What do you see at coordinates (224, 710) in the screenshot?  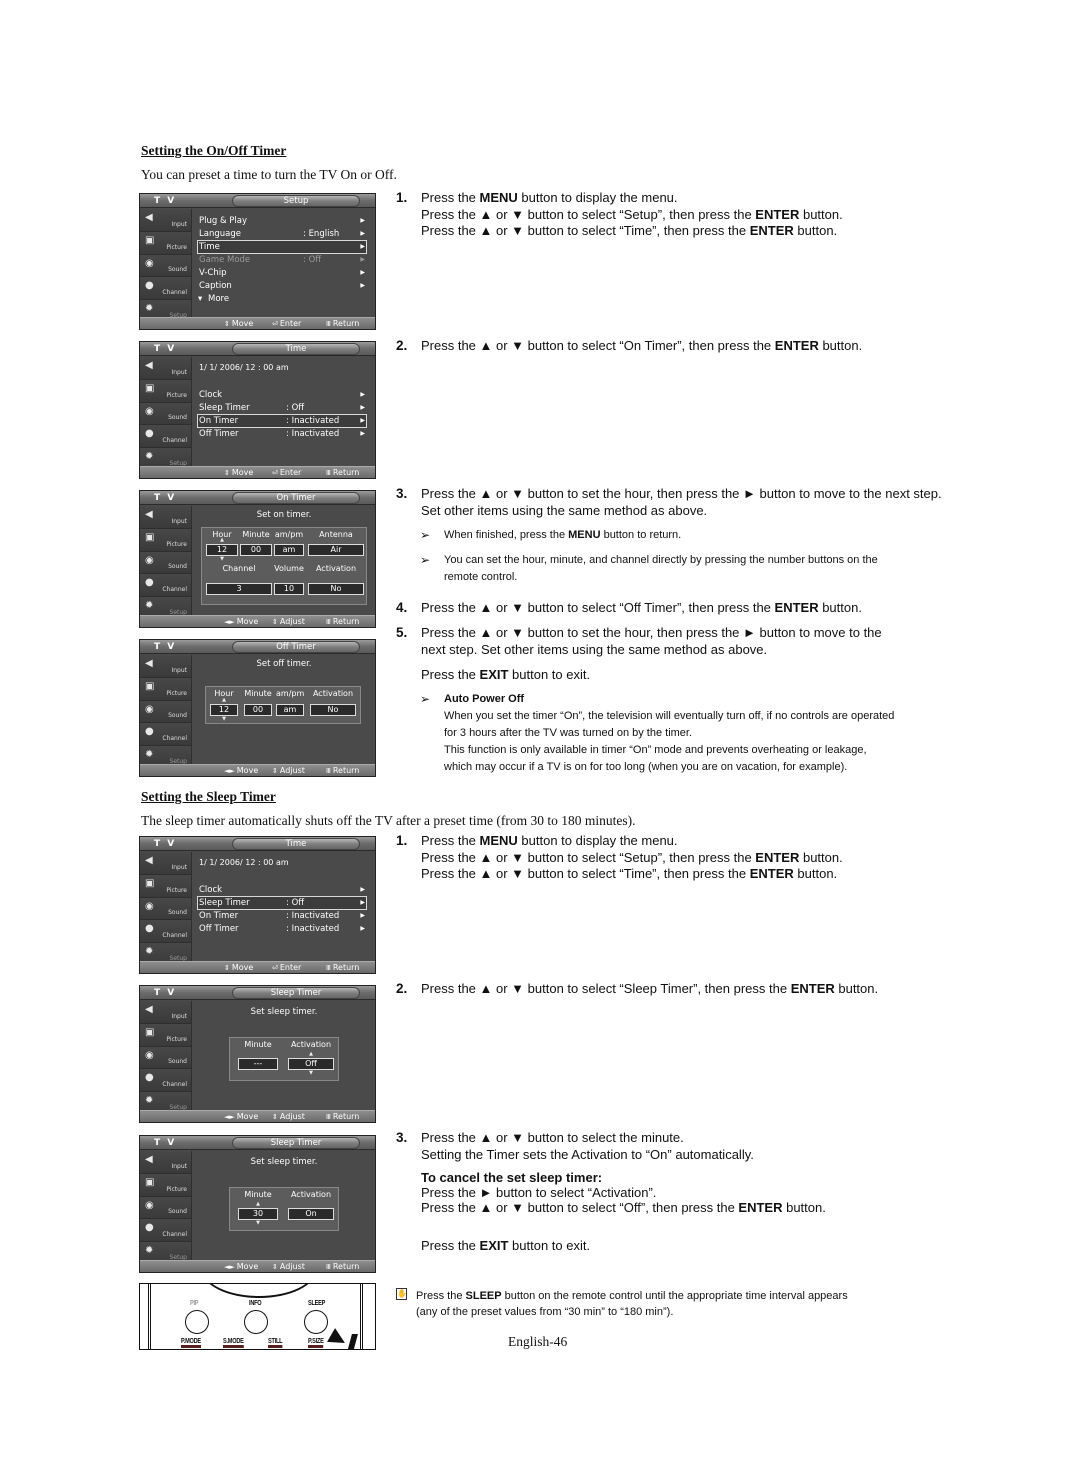 I see `off-timer-field-hour: 12` at bounding box center [224, 710].